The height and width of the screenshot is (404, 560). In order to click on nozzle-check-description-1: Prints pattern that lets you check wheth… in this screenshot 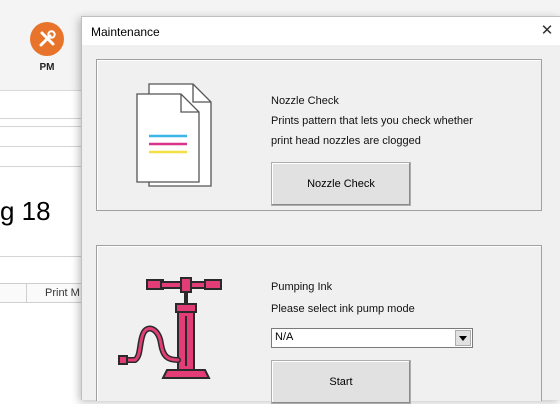, I will do `click(372, 121)`.